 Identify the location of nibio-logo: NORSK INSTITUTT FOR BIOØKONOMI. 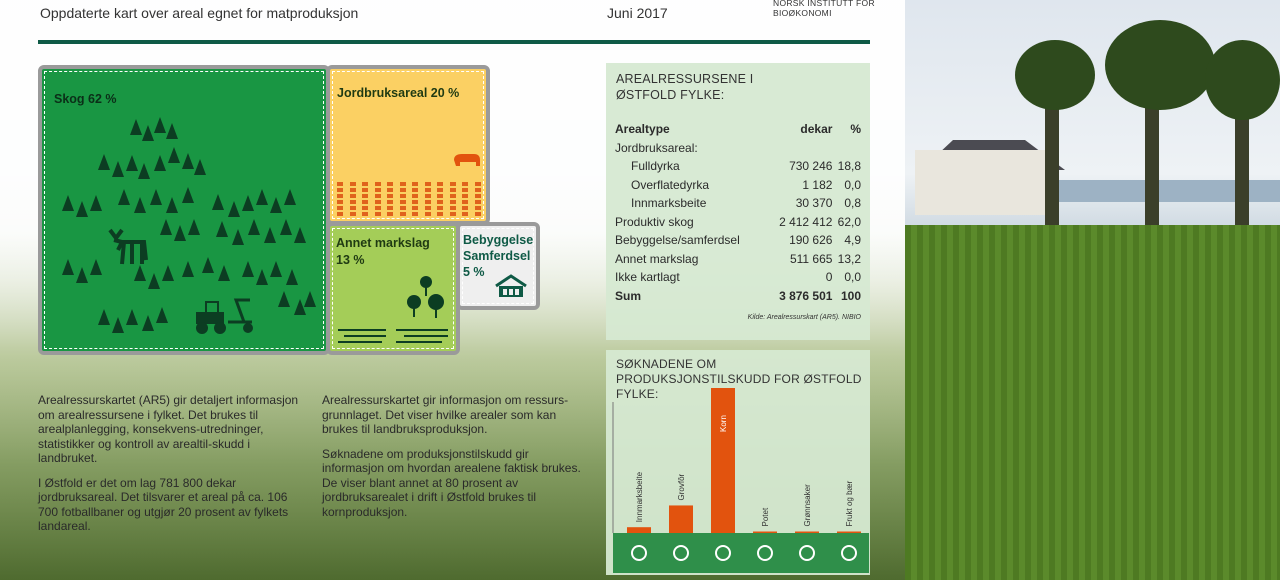
(824, 9).